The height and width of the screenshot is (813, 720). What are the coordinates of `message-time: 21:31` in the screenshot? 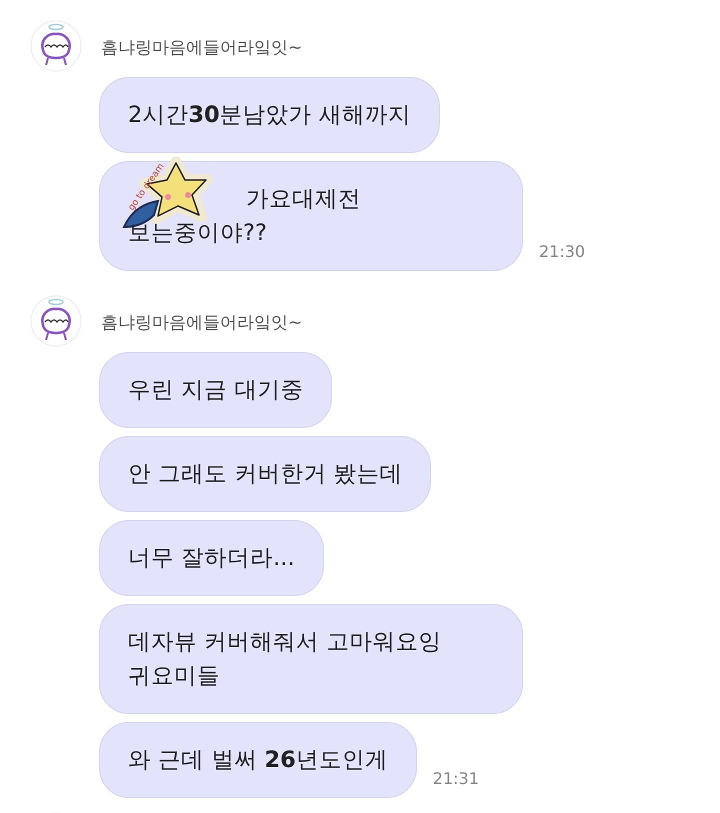 It's located at (455, 778).